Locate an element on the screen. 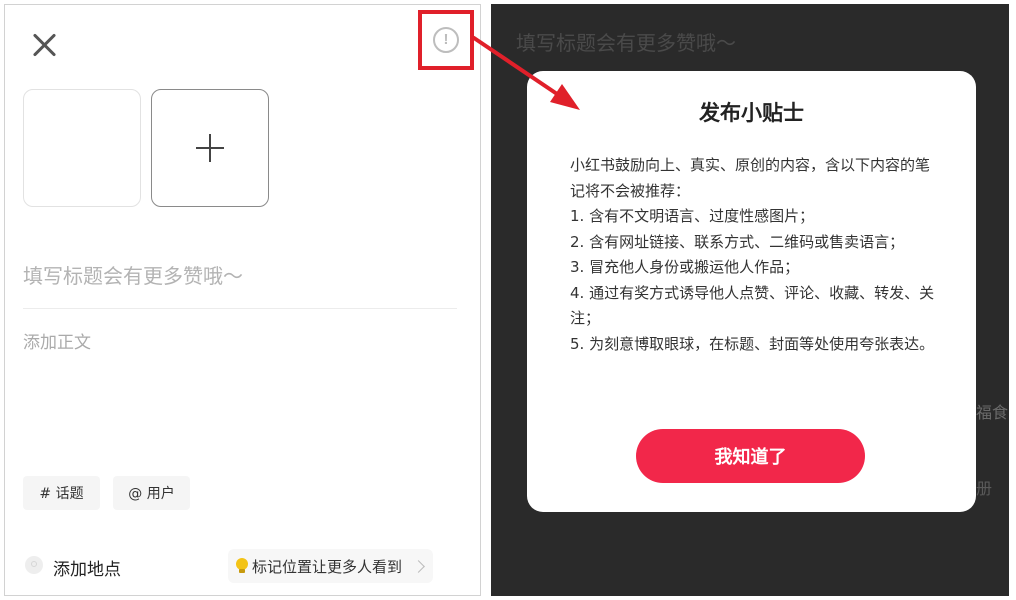 This screenshot has height=600, width=1016. dialog-line: 2. 含有网址链接、联系方式、二维码或售卖语言； is located at coordinates (737, 241).